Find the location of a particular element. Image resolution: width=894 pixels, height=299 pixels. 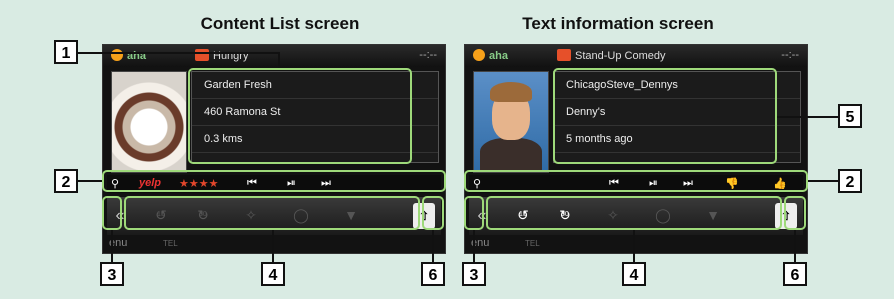

leader-line-2l is located at coordinates (90, 181).